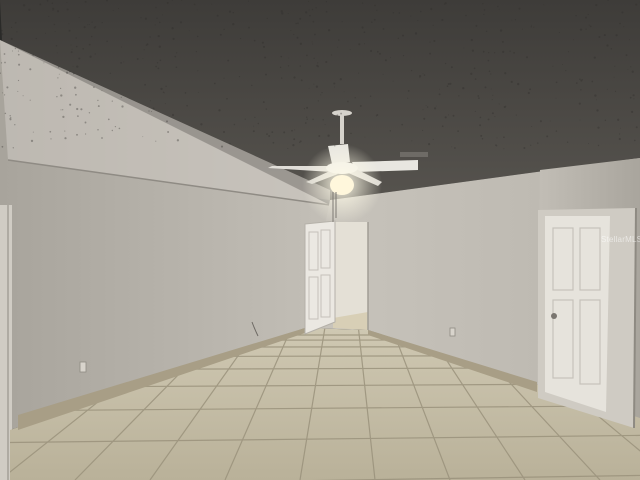 The image size is (640, 480). Describe the element at coordinates (320, 277) in the screenshot. I see `door-icon` at that location.